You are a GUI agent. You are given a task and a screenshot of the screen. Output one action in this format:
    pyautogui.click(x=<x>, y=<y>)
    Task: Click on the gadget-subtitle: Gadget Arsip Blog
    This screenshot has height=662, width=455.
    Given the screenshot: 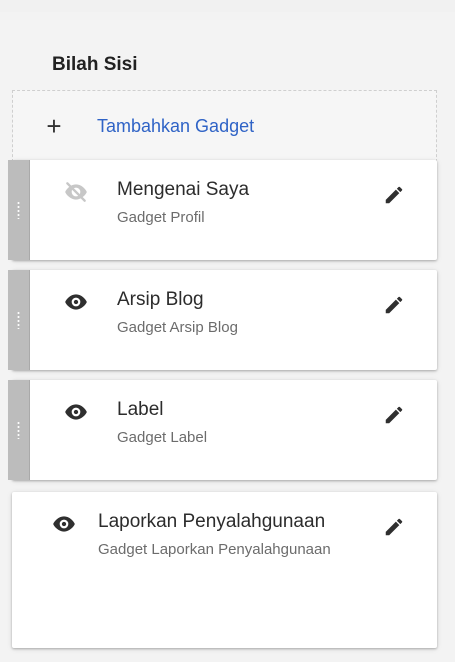 What is the action you would take?
    pyautogui.click(x=177, y=327)
    